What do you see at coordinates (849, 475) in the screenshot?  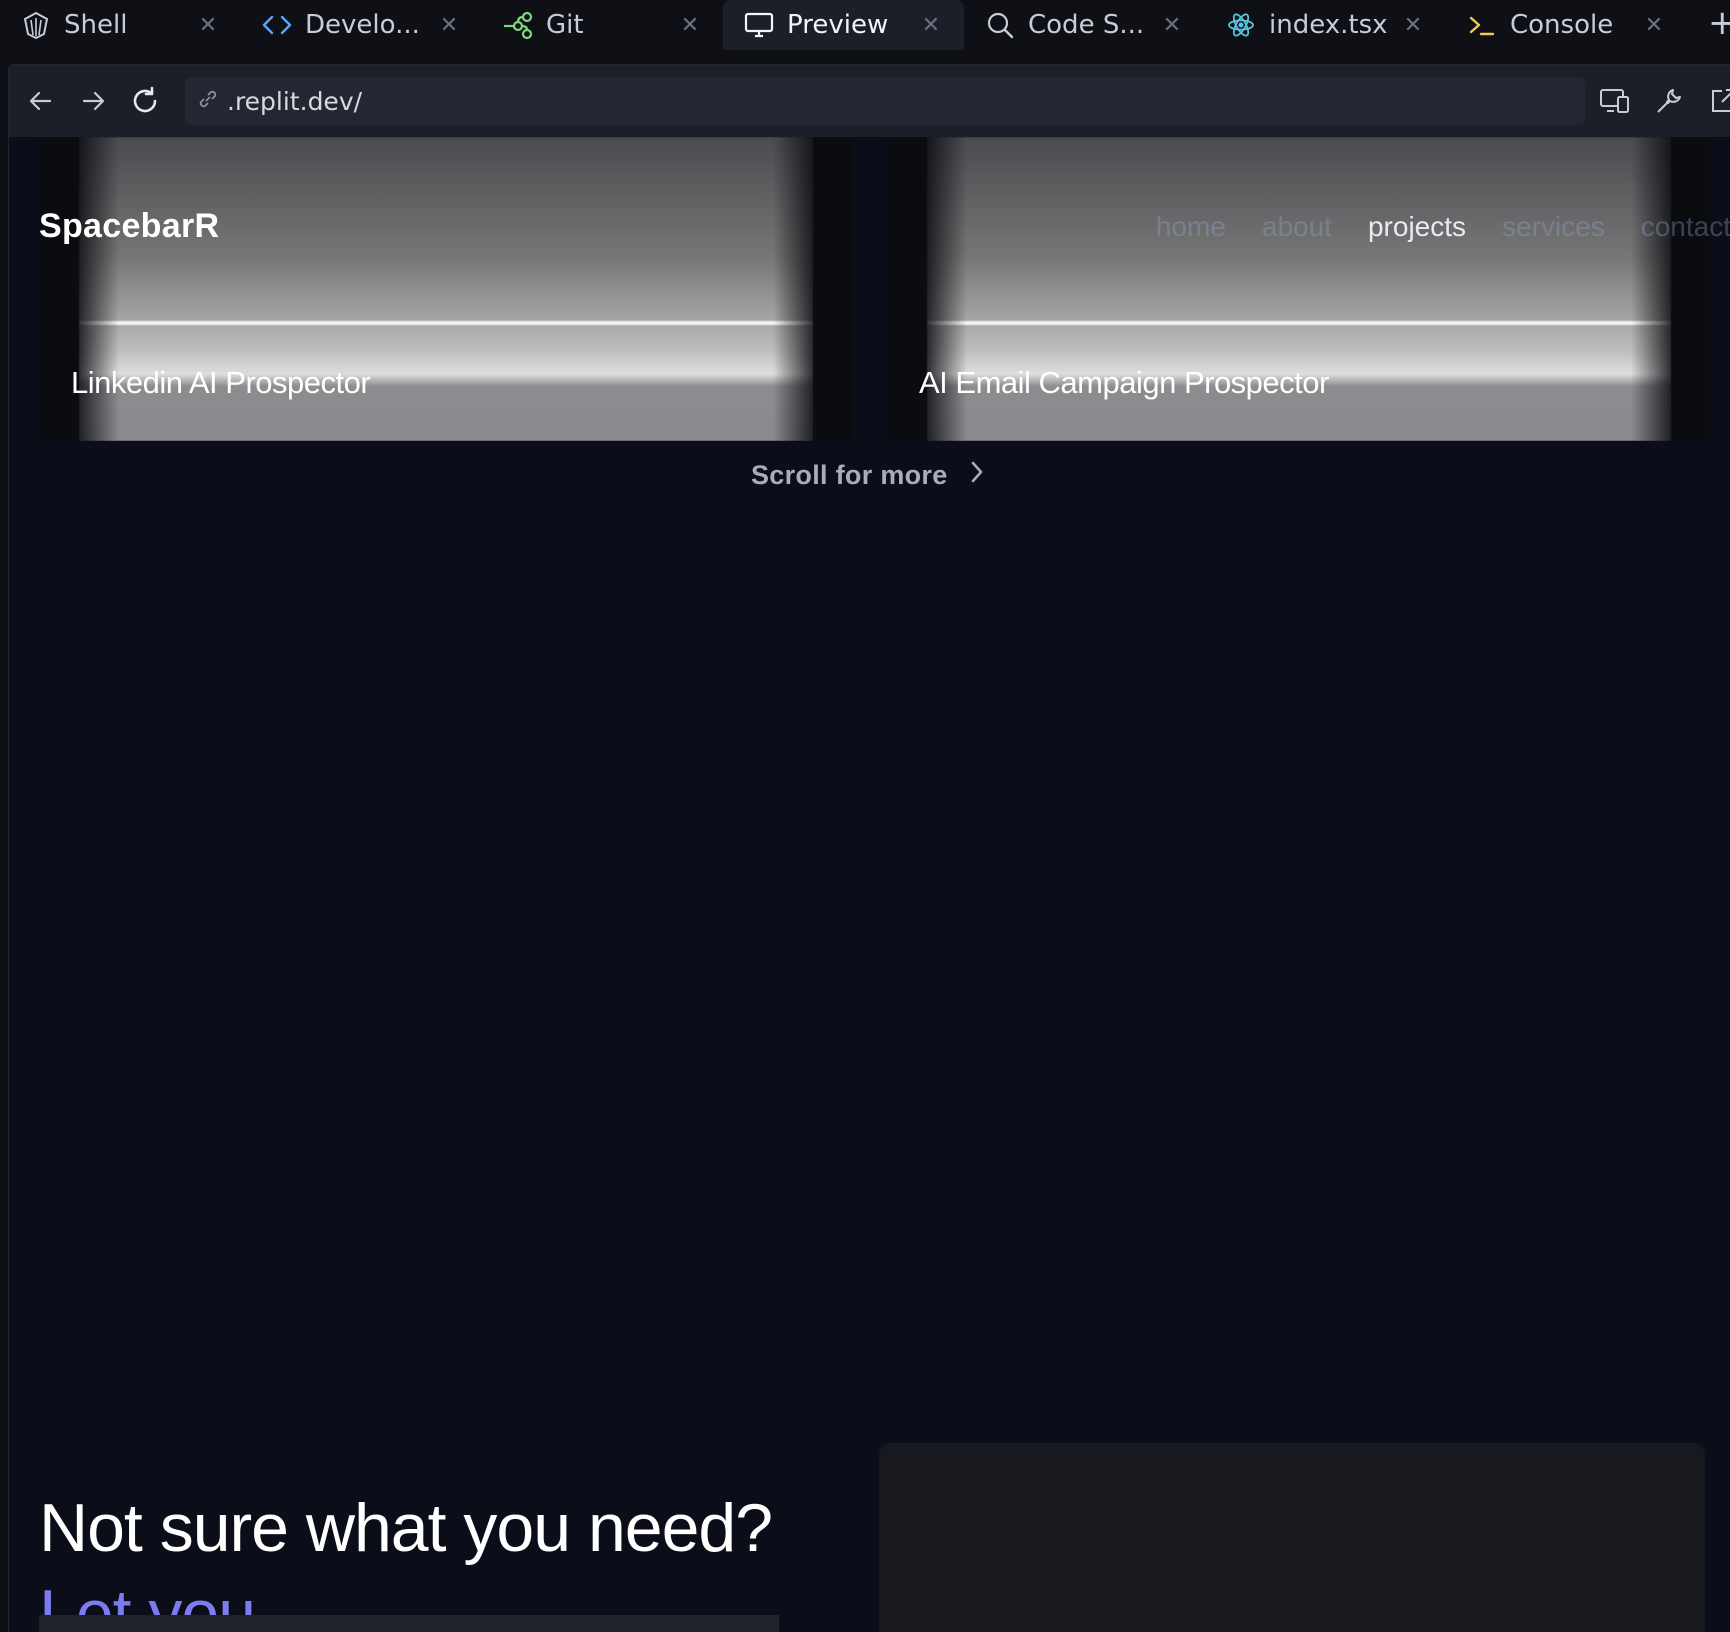 I see `scroll-more-label: Scroll for more` at bounding box center [849, 475].